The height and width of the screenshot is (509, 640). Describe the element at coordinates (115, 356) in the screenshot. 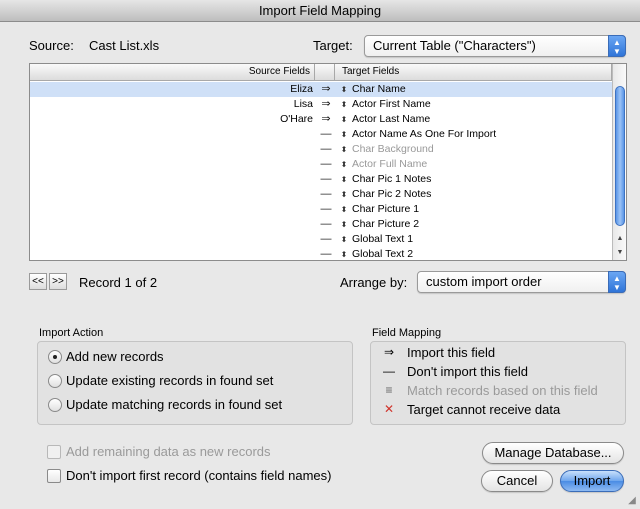

I see `import-action-option-label: Add new records` at that location.